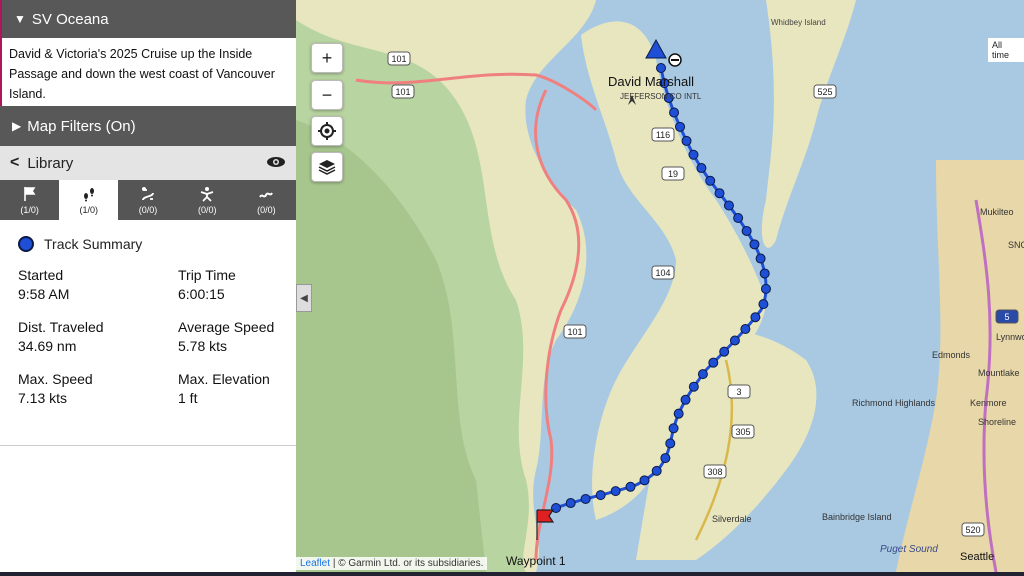 This screenshot has height=576, width=1024. Describe the element at coordinates (148, 126) in the screenshot. I see `map-filters-header: ▶ Map Filters (On)` at that location.